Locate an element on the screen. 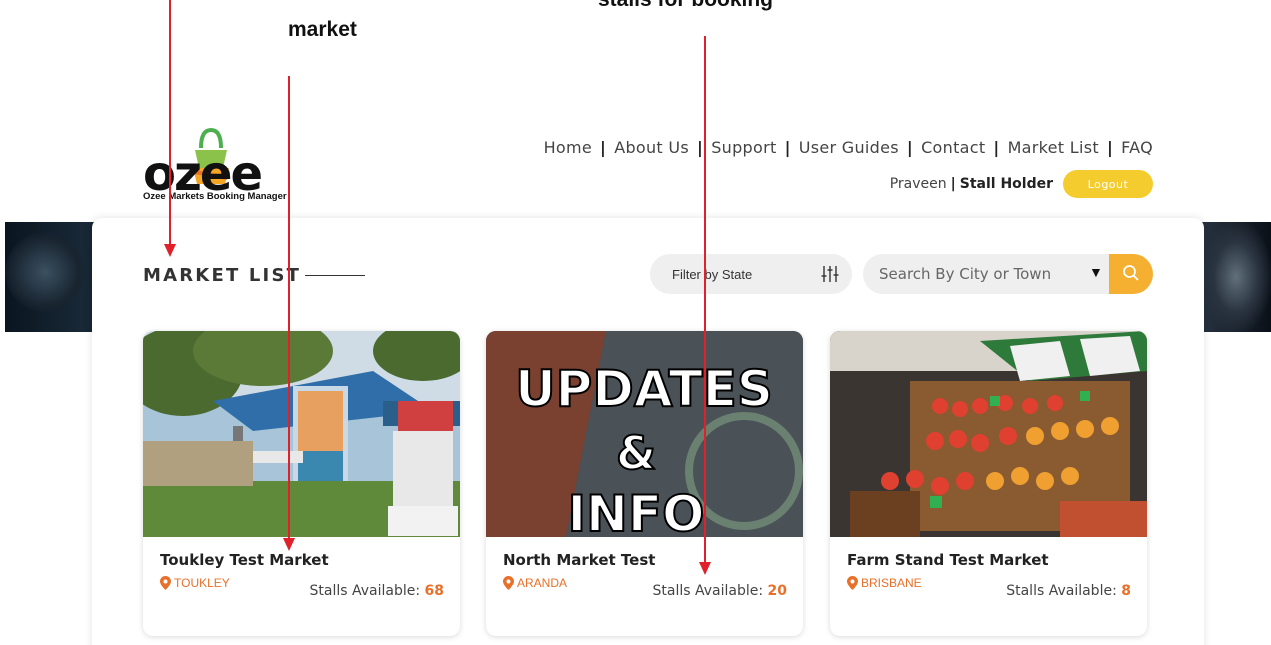 This screenshot has width=1271, height=645. annotation-stalls-for-booking: stalls for booking is located at coordinates (685, 6).